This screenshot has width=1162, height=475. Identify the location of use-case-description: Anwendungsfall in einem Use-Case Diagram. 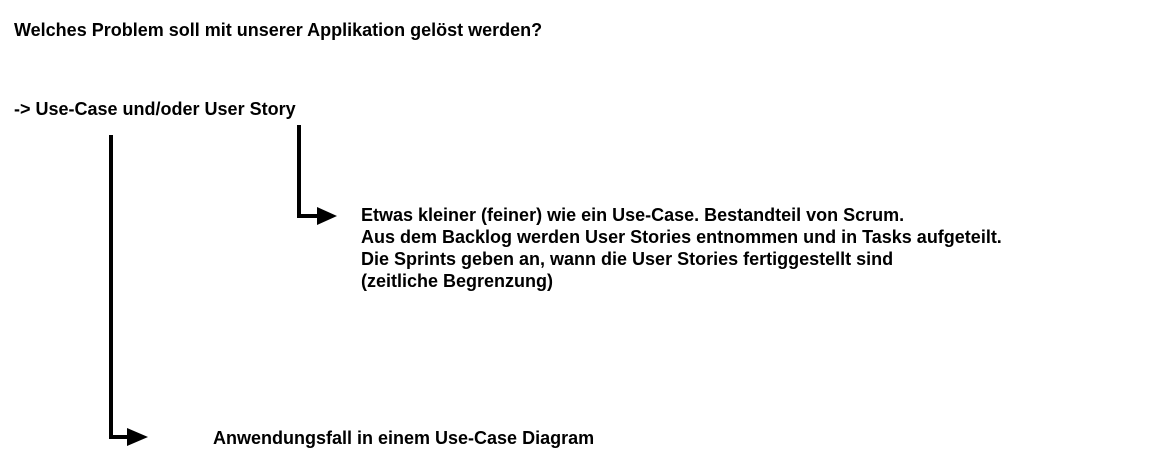
(404, 438).